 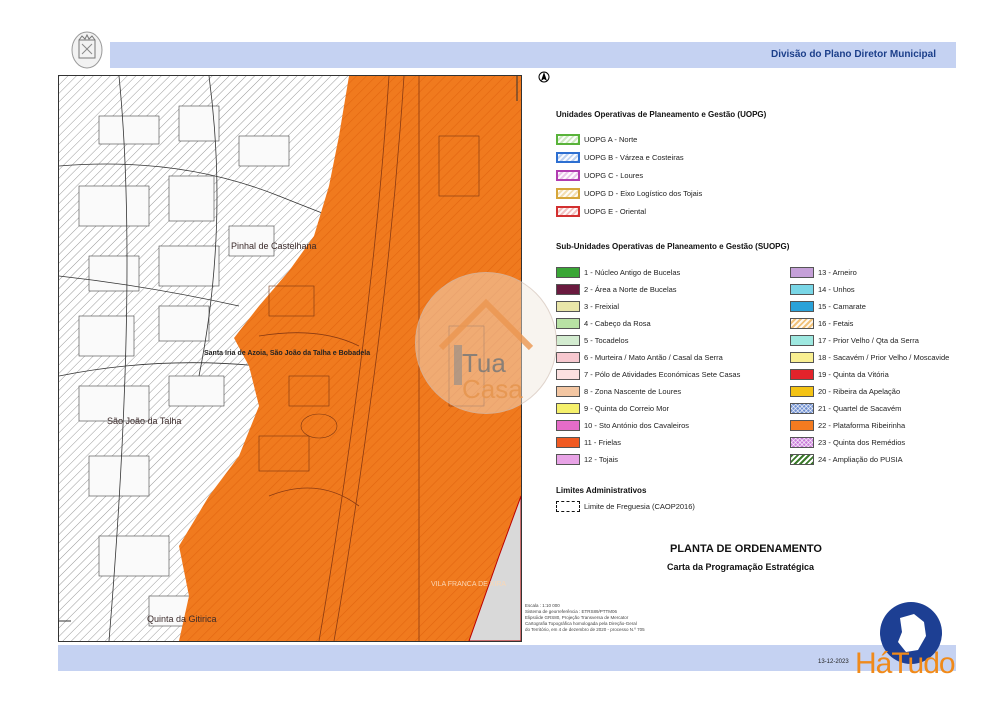 I want to click on legend-item: 5 - Tocadelos, so click(x=592, y=340).